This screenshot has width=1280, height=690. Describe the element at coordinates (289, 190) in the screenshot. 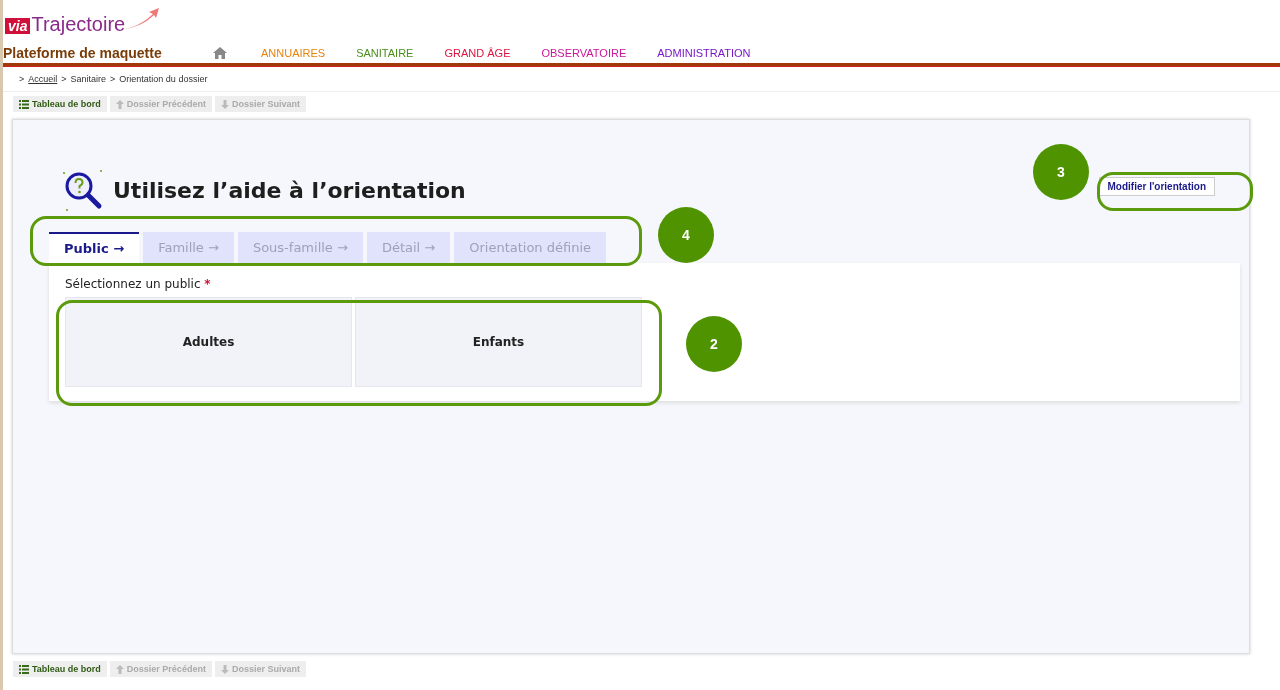

I see `page-title: Utilisez l’aide à l’orientation` at that location.